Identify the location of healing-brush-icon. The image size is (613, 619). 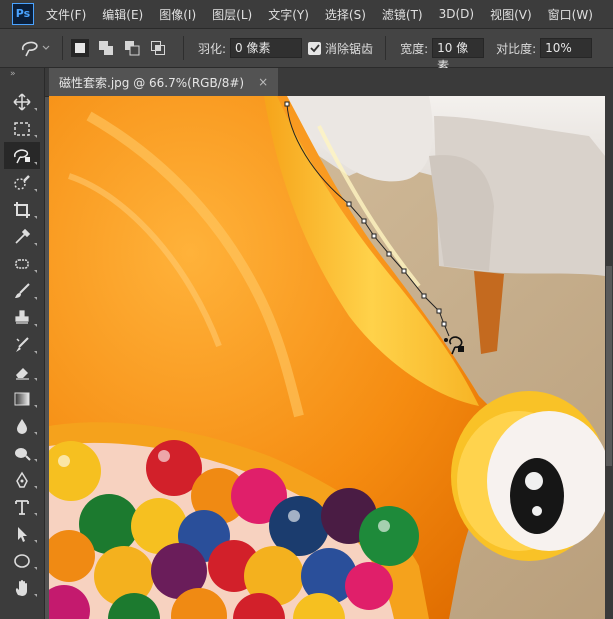
(22, 263).